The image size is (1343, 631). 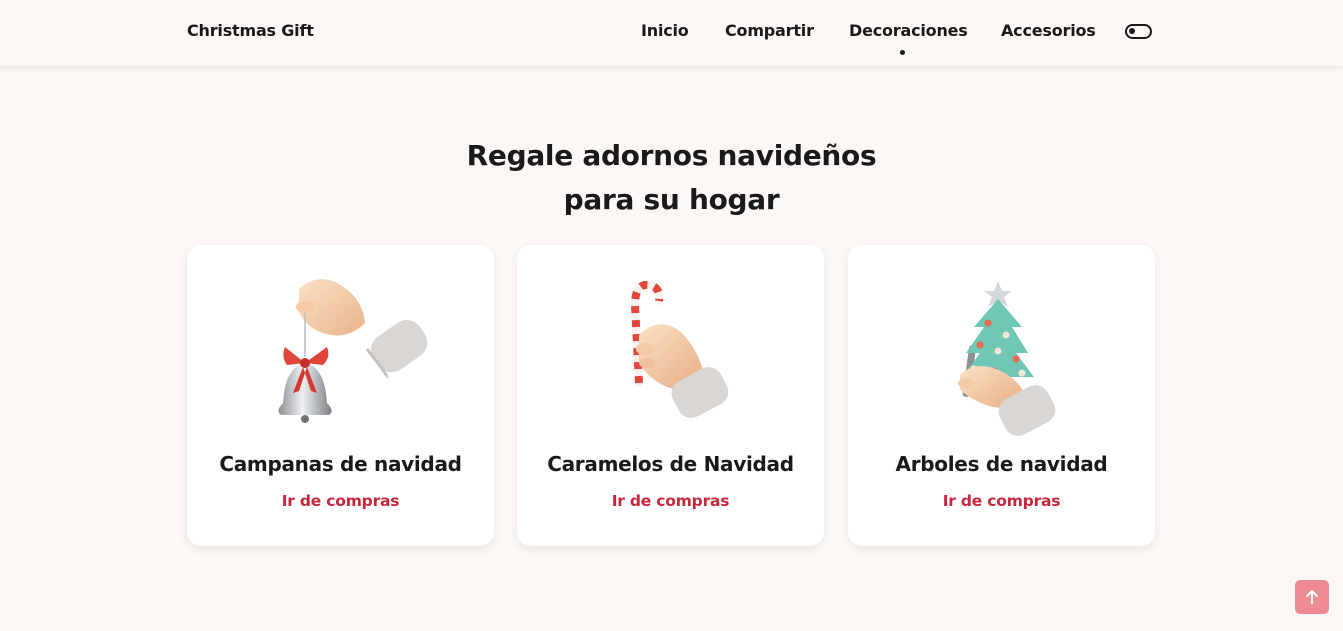 I want to click on nav-link-accesorios: Accesorios, so click(x=1048, y=30).